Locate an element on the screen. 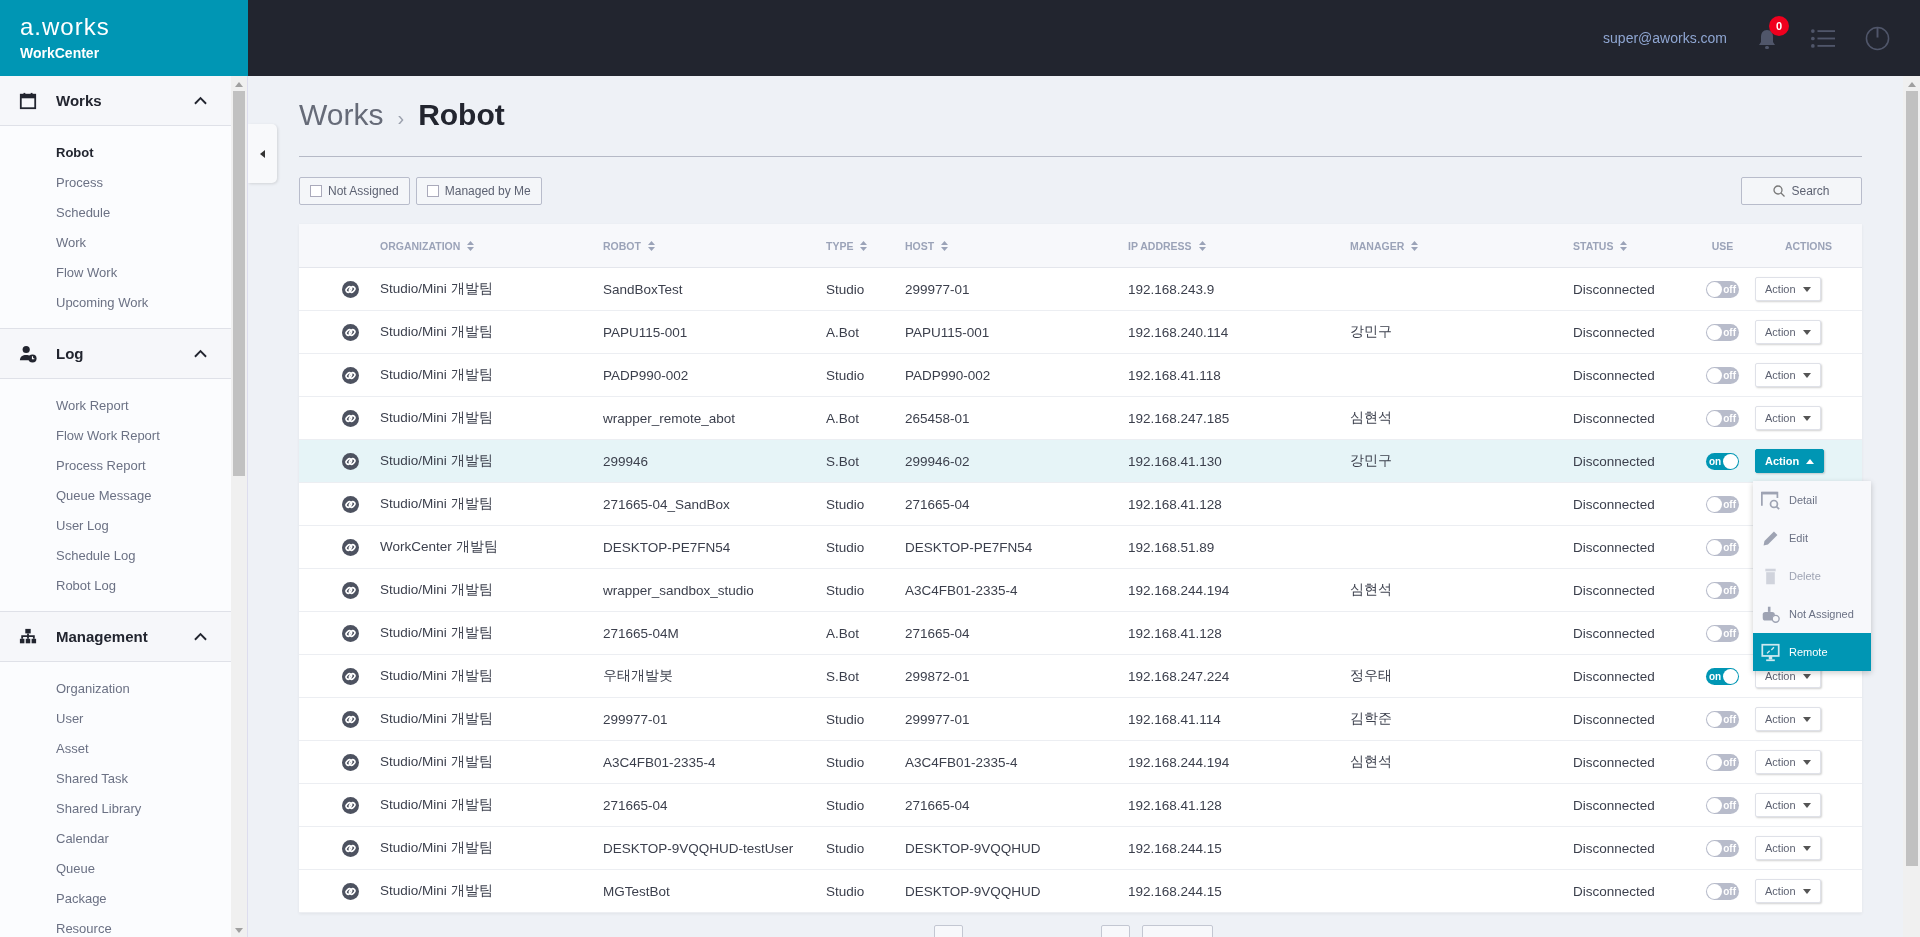 The image size is (1920, 937). ip-address-cell: 192.168.41.130 is located at coordinates (1175, 461).